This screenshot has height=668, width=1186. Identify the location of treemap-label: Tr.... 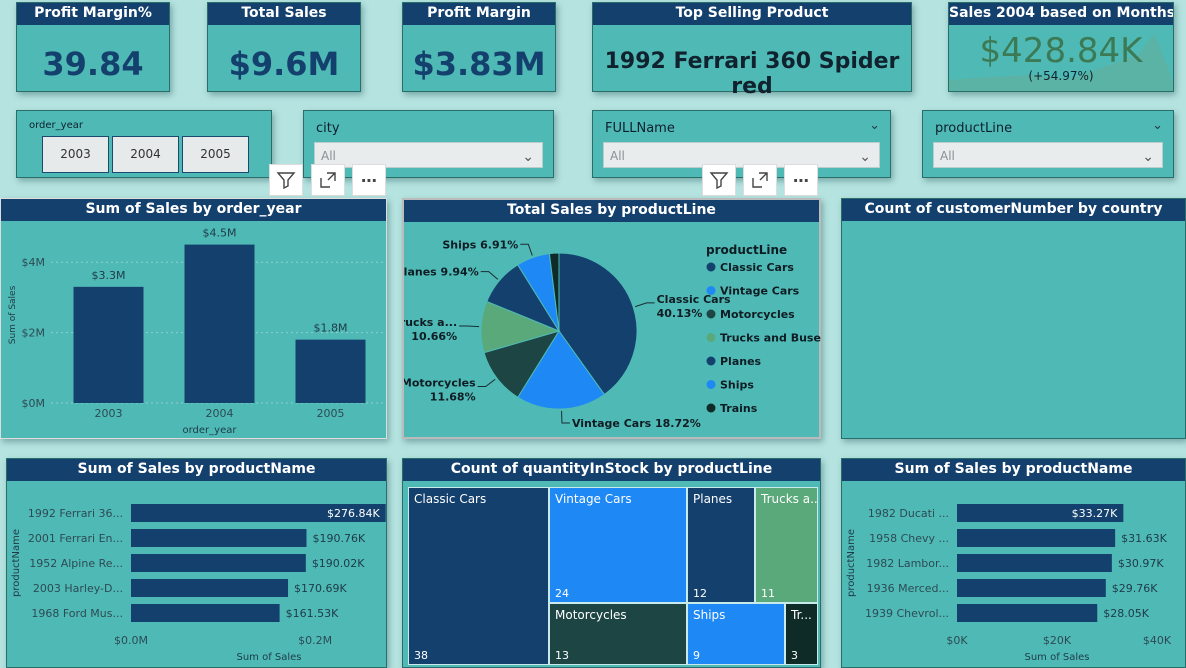
(801, 615).